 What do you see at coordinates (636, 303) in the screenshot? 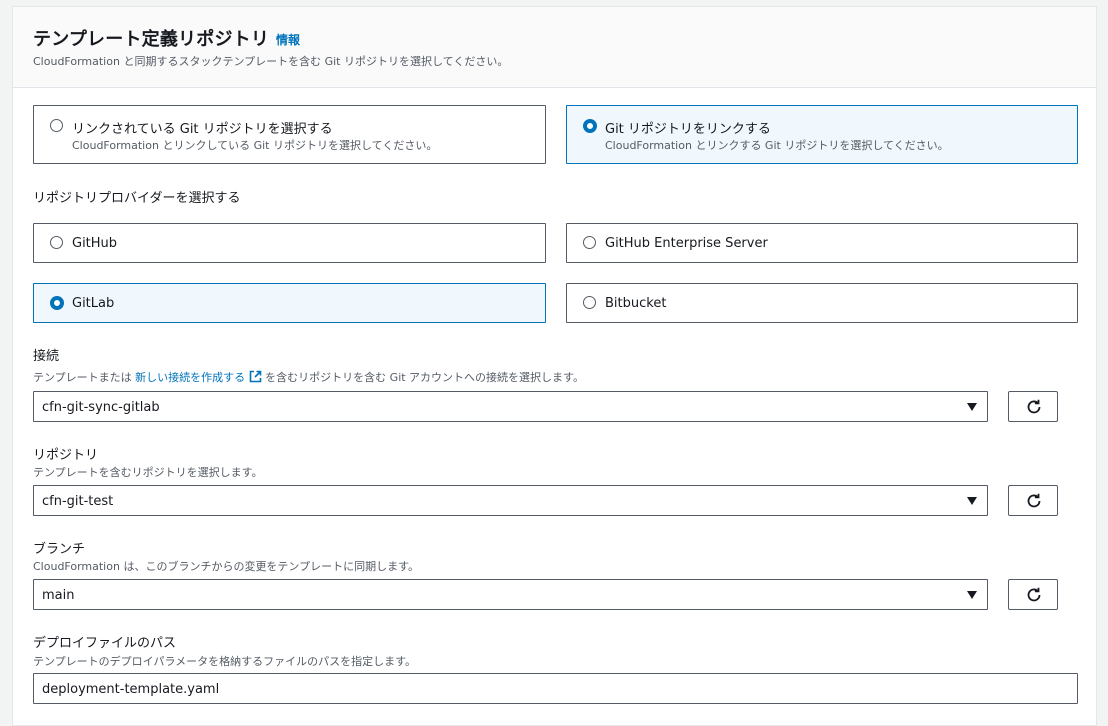
I see `option-label: Bitbucket` at bounding box center [636, 303].